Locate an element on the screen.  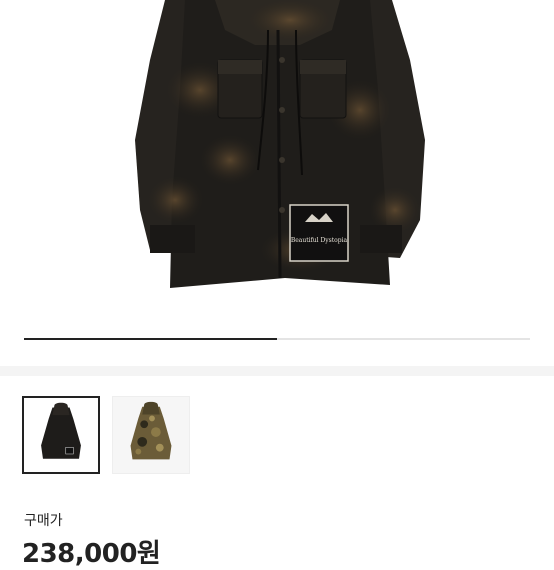
image-slider-progress is located at coordinates (277, 339).